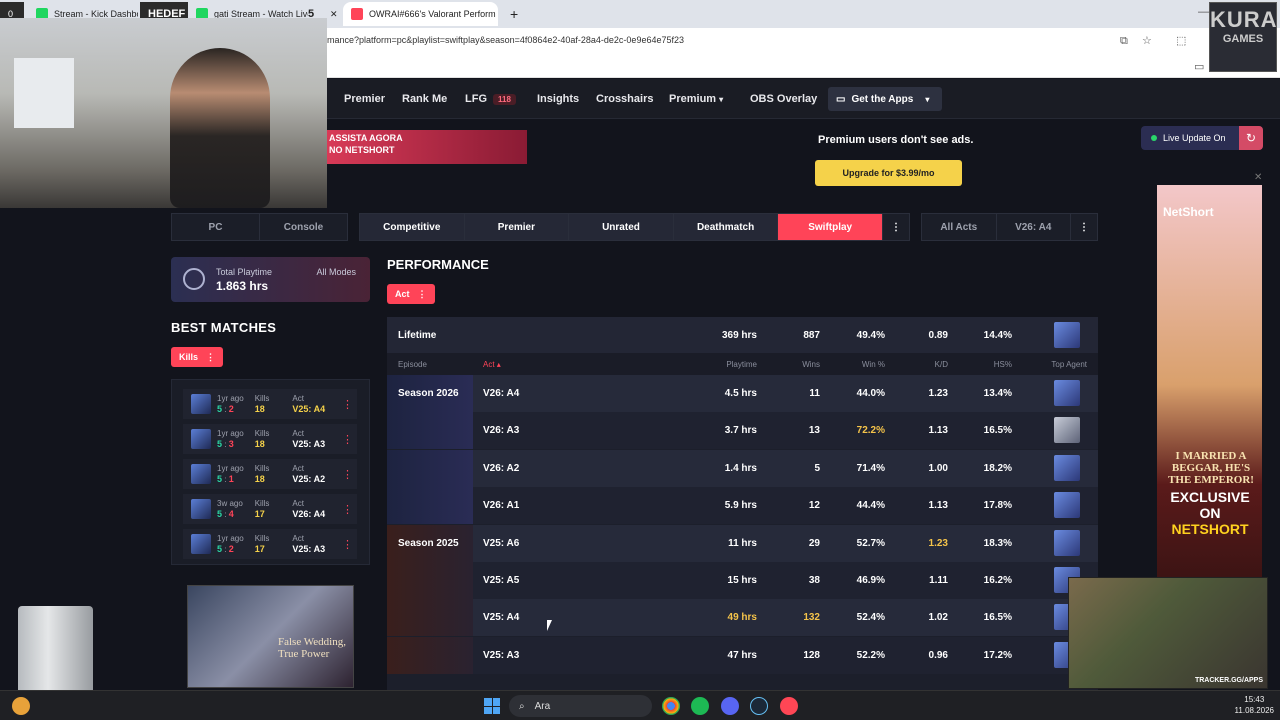 Image resolution: width=1280 pixels, height=720 pixels. Describe the element at coordinates (1188, 212) in the screenshot. I see `right-ad-brand: NetShort` at that location.